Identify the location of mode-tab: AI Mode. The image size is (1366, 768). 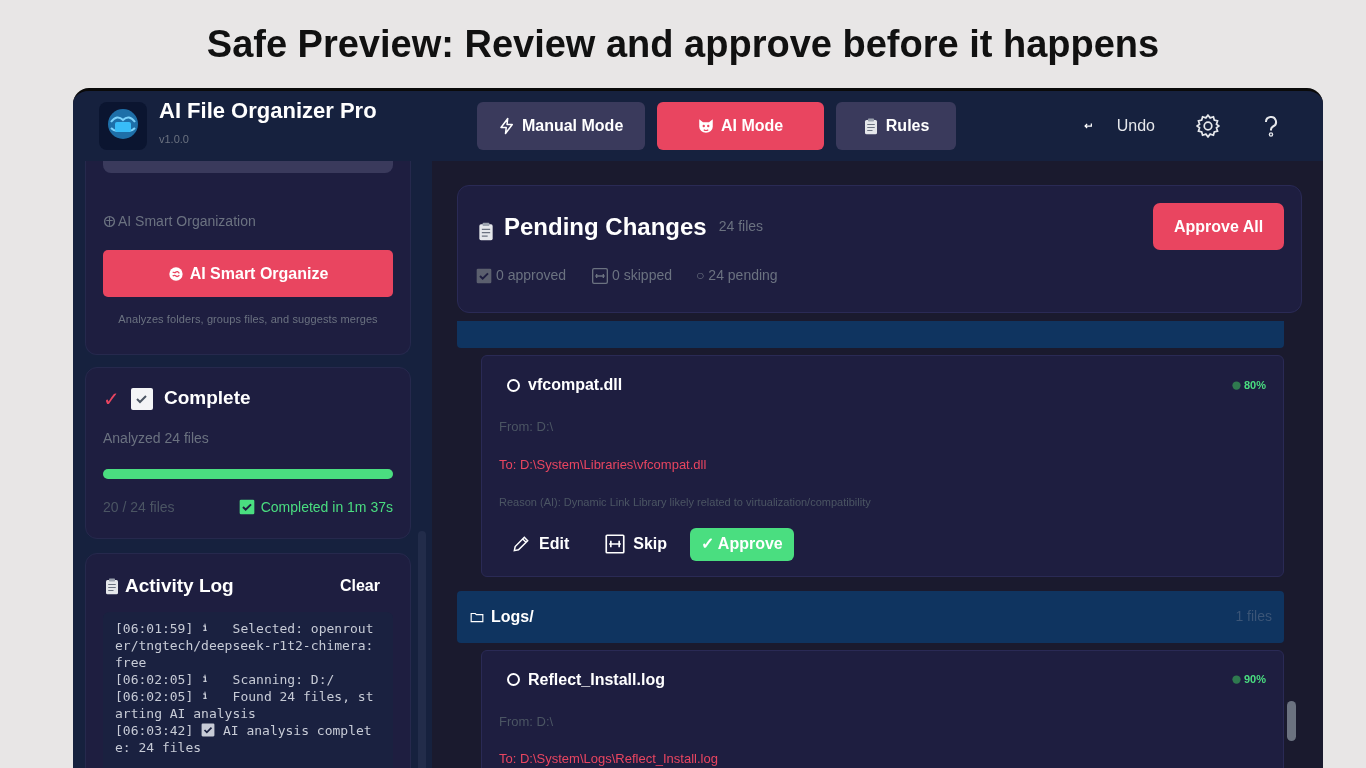
(740, 126).